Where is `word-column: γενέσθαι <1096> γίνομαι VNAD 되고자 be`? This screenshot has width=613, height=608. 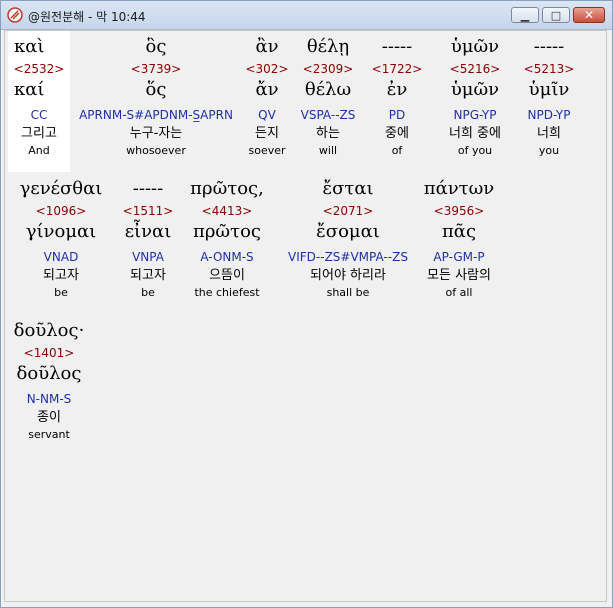
word-column: γενέσθαι <1096> γίνομαι VNAD 되고자 be is located at coordinates (61, 238).